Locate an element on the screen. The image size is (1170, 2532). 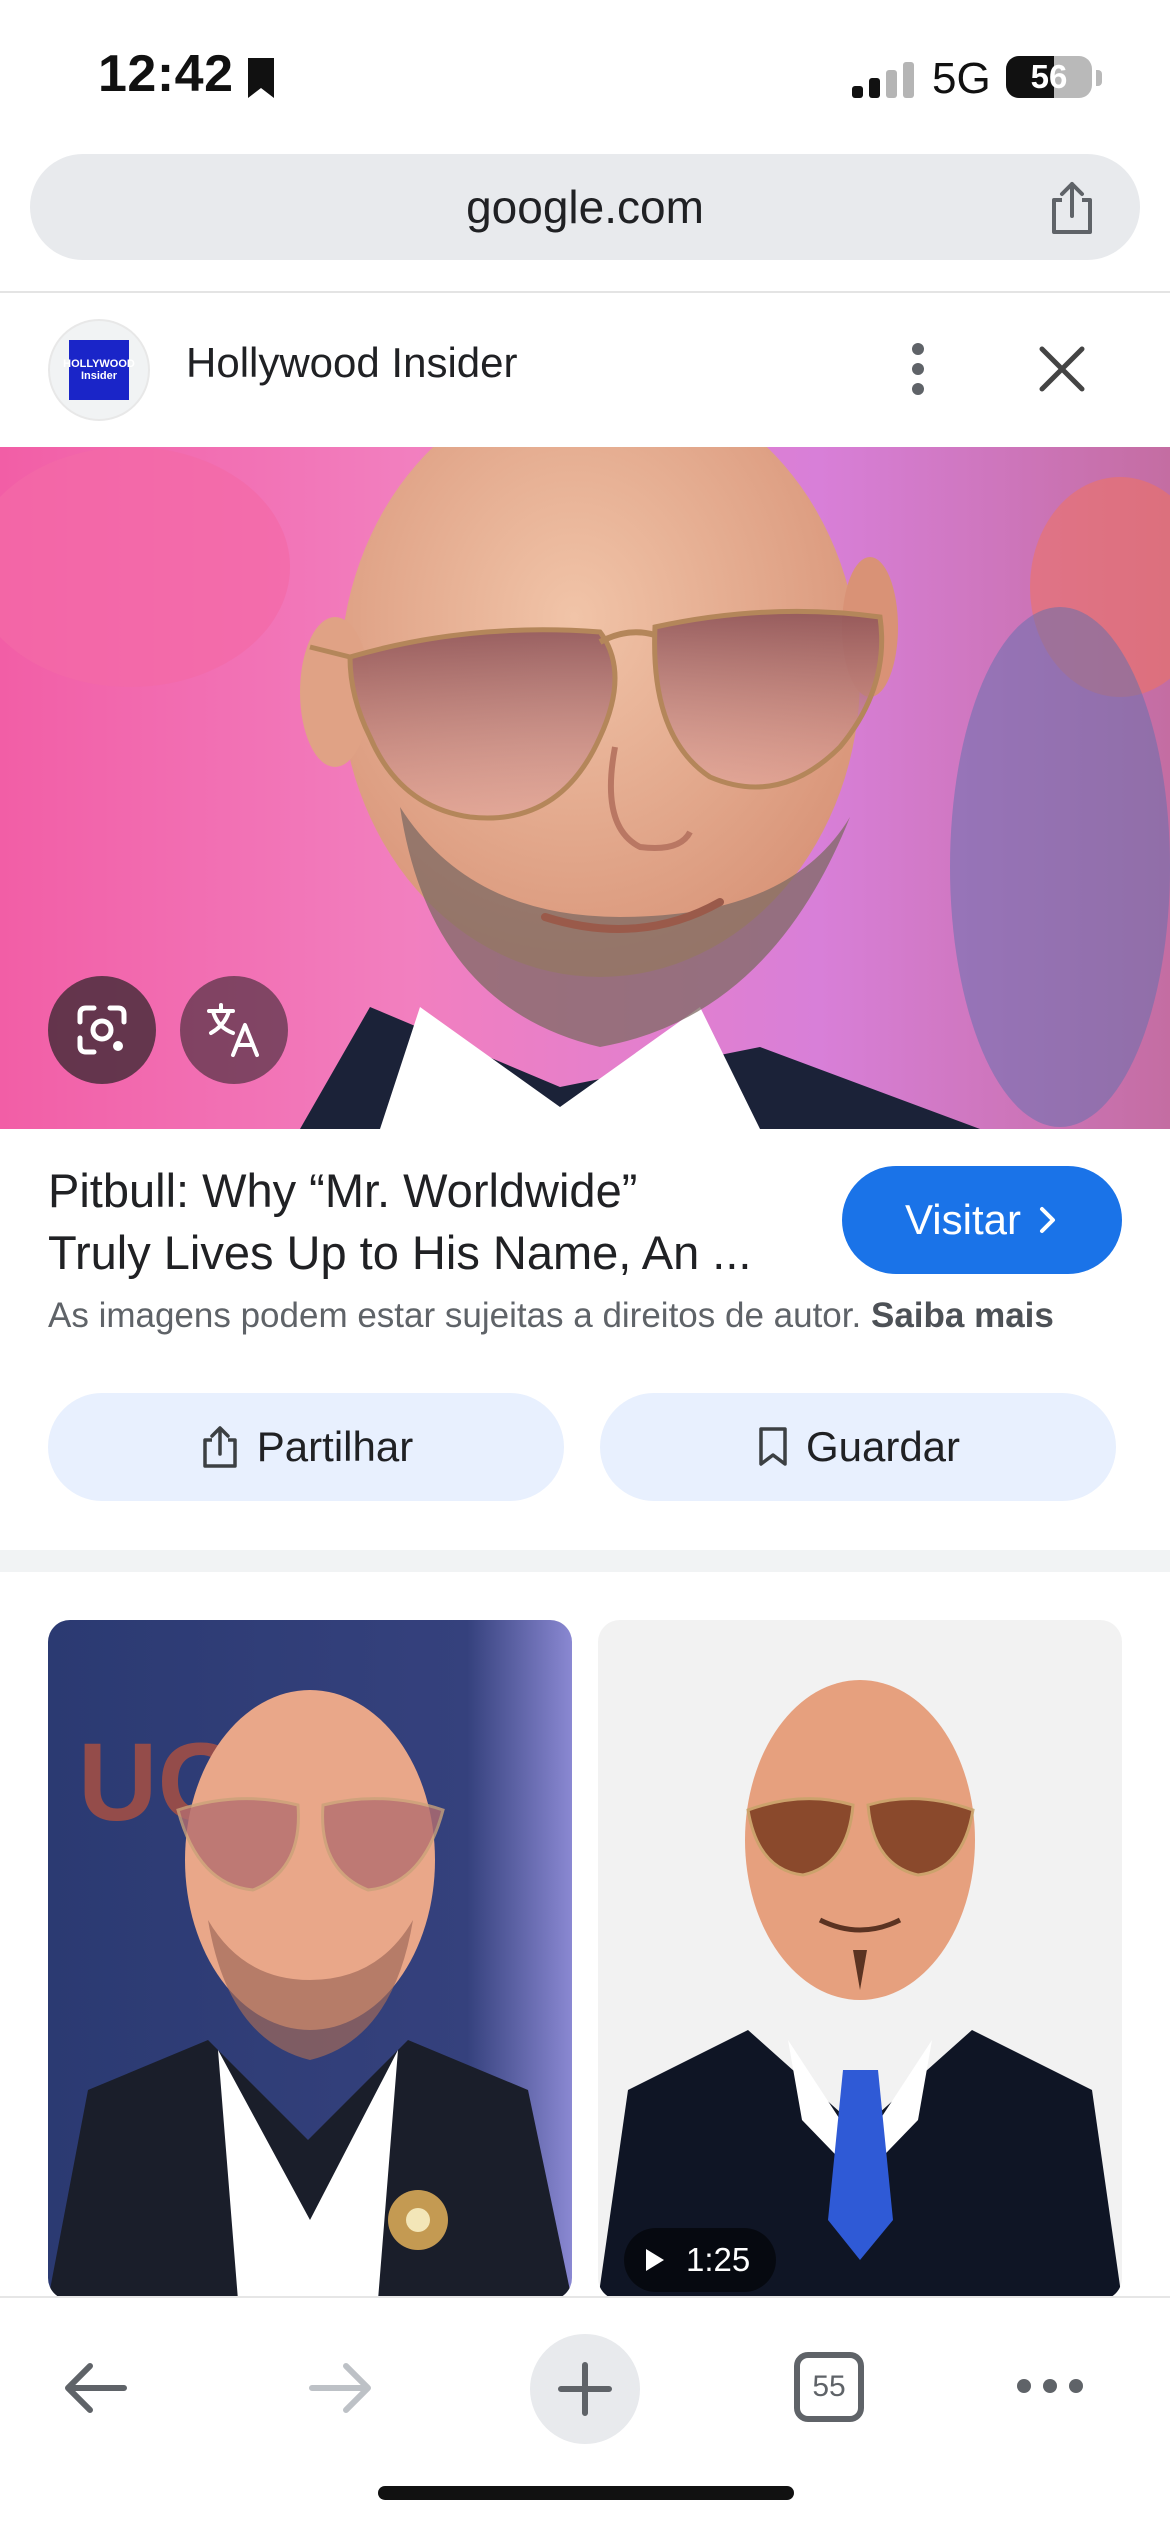
battery-tip is located at coordinates (1099, 78).